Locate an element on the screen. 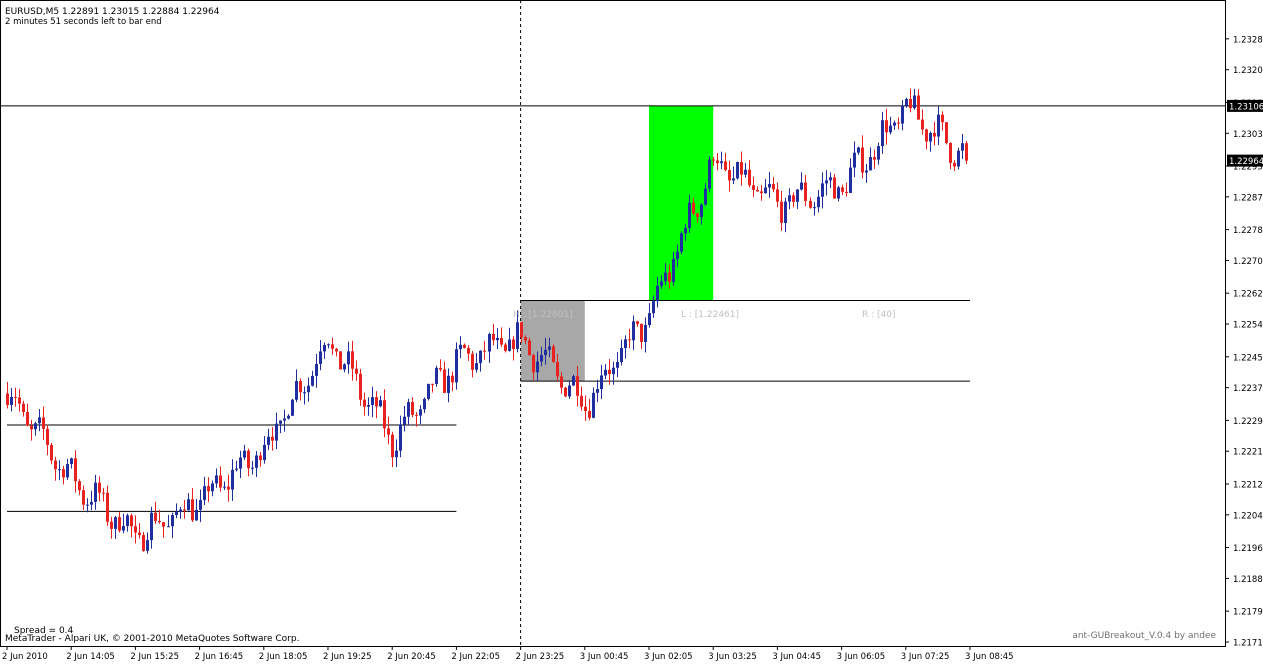 The width and height of the screenshot is (1263, 667). price-tick-label: 1.22870 is located at coordinates (1248, 198).